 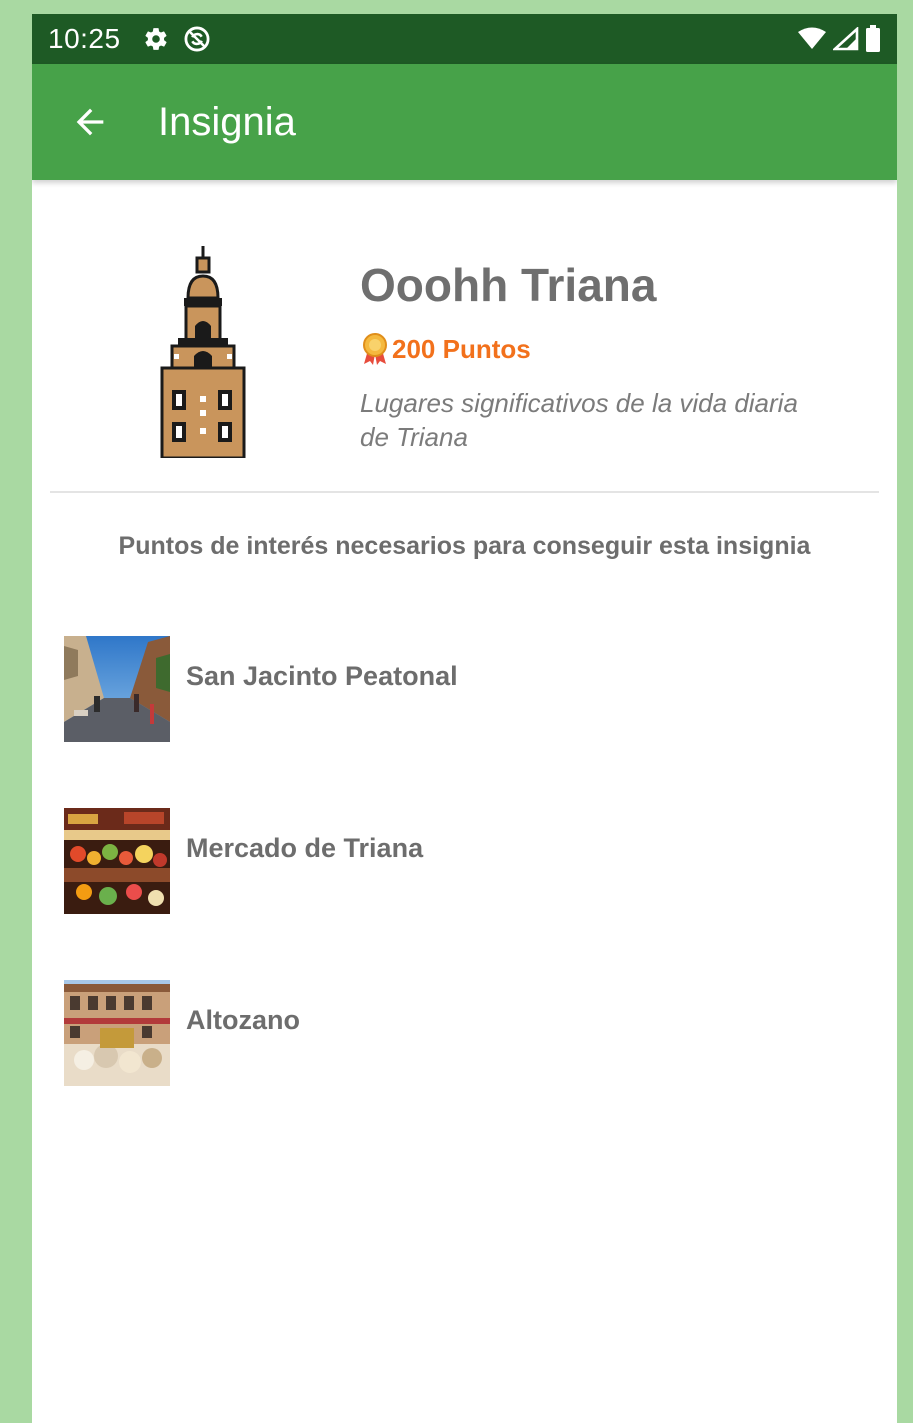 I want to click on market-photo, so click(x=117, y=861).